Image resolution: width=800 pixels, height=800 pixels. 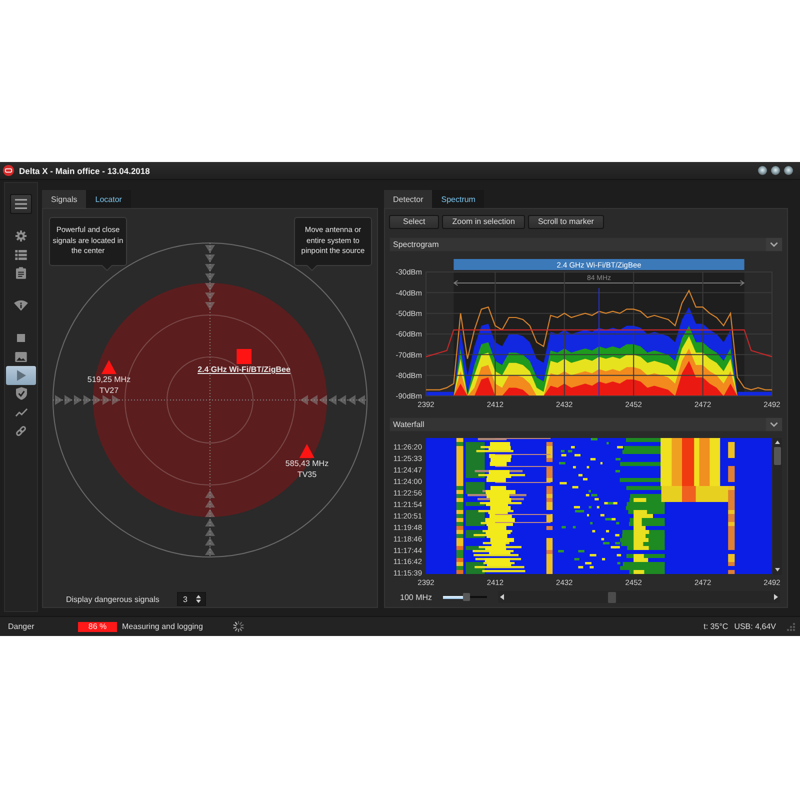 I want to click on tab: Detector, so click(x=408, y=199).